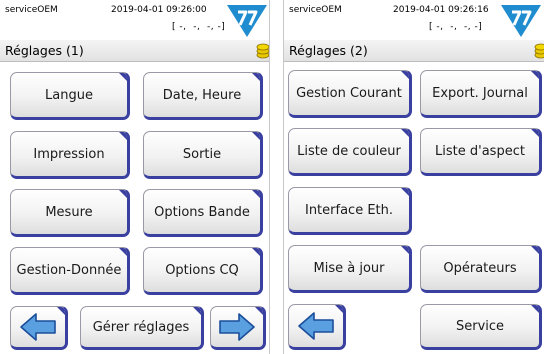  Describe the element at coordinates (350, 94) in the screenshot. I see `power-management-button: Gestion Courant` at that location.